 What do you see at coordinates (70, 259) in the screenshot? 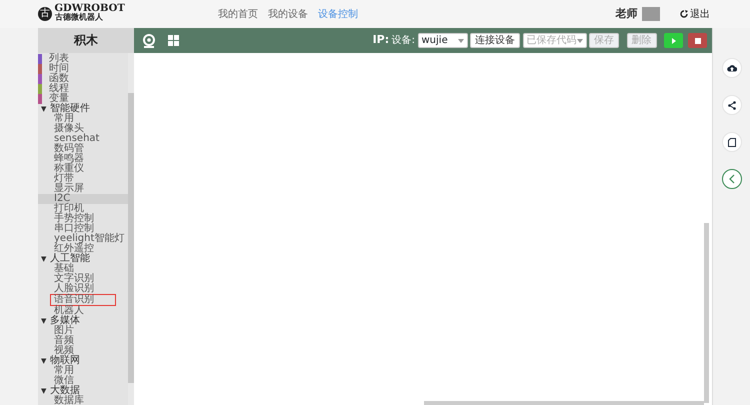
I see `group-label: 人工智能` at bounding box center [70, 259].